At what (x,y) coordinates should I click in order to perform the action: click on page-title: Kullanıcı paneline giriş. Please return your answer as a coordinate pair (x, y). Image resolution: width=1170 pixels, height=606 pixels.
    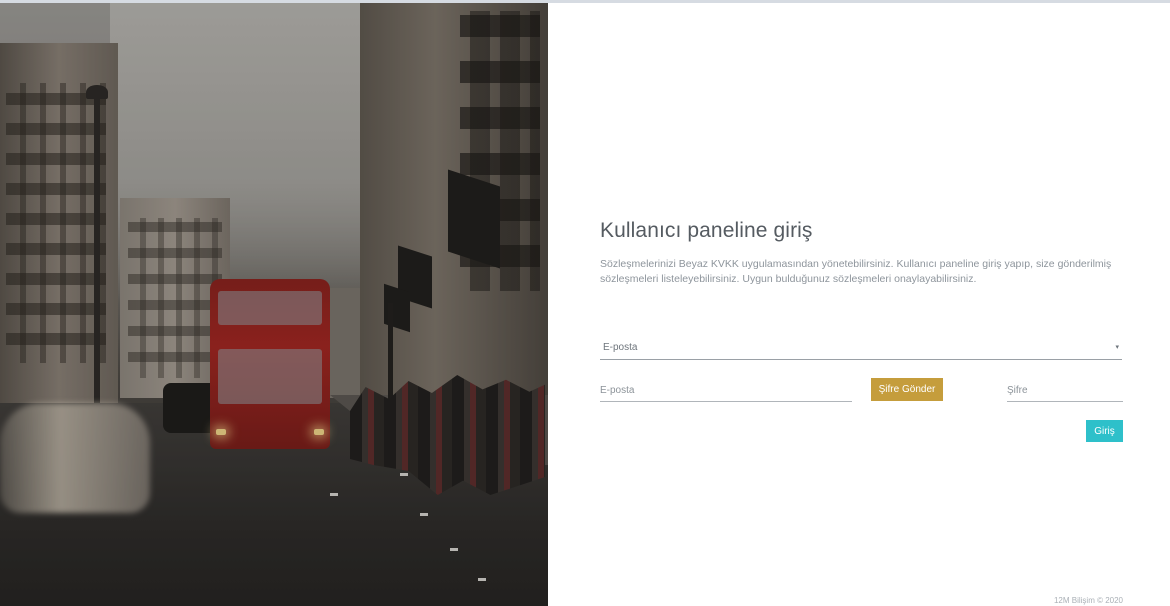
    Looking at the image, I should click on (706, 230).